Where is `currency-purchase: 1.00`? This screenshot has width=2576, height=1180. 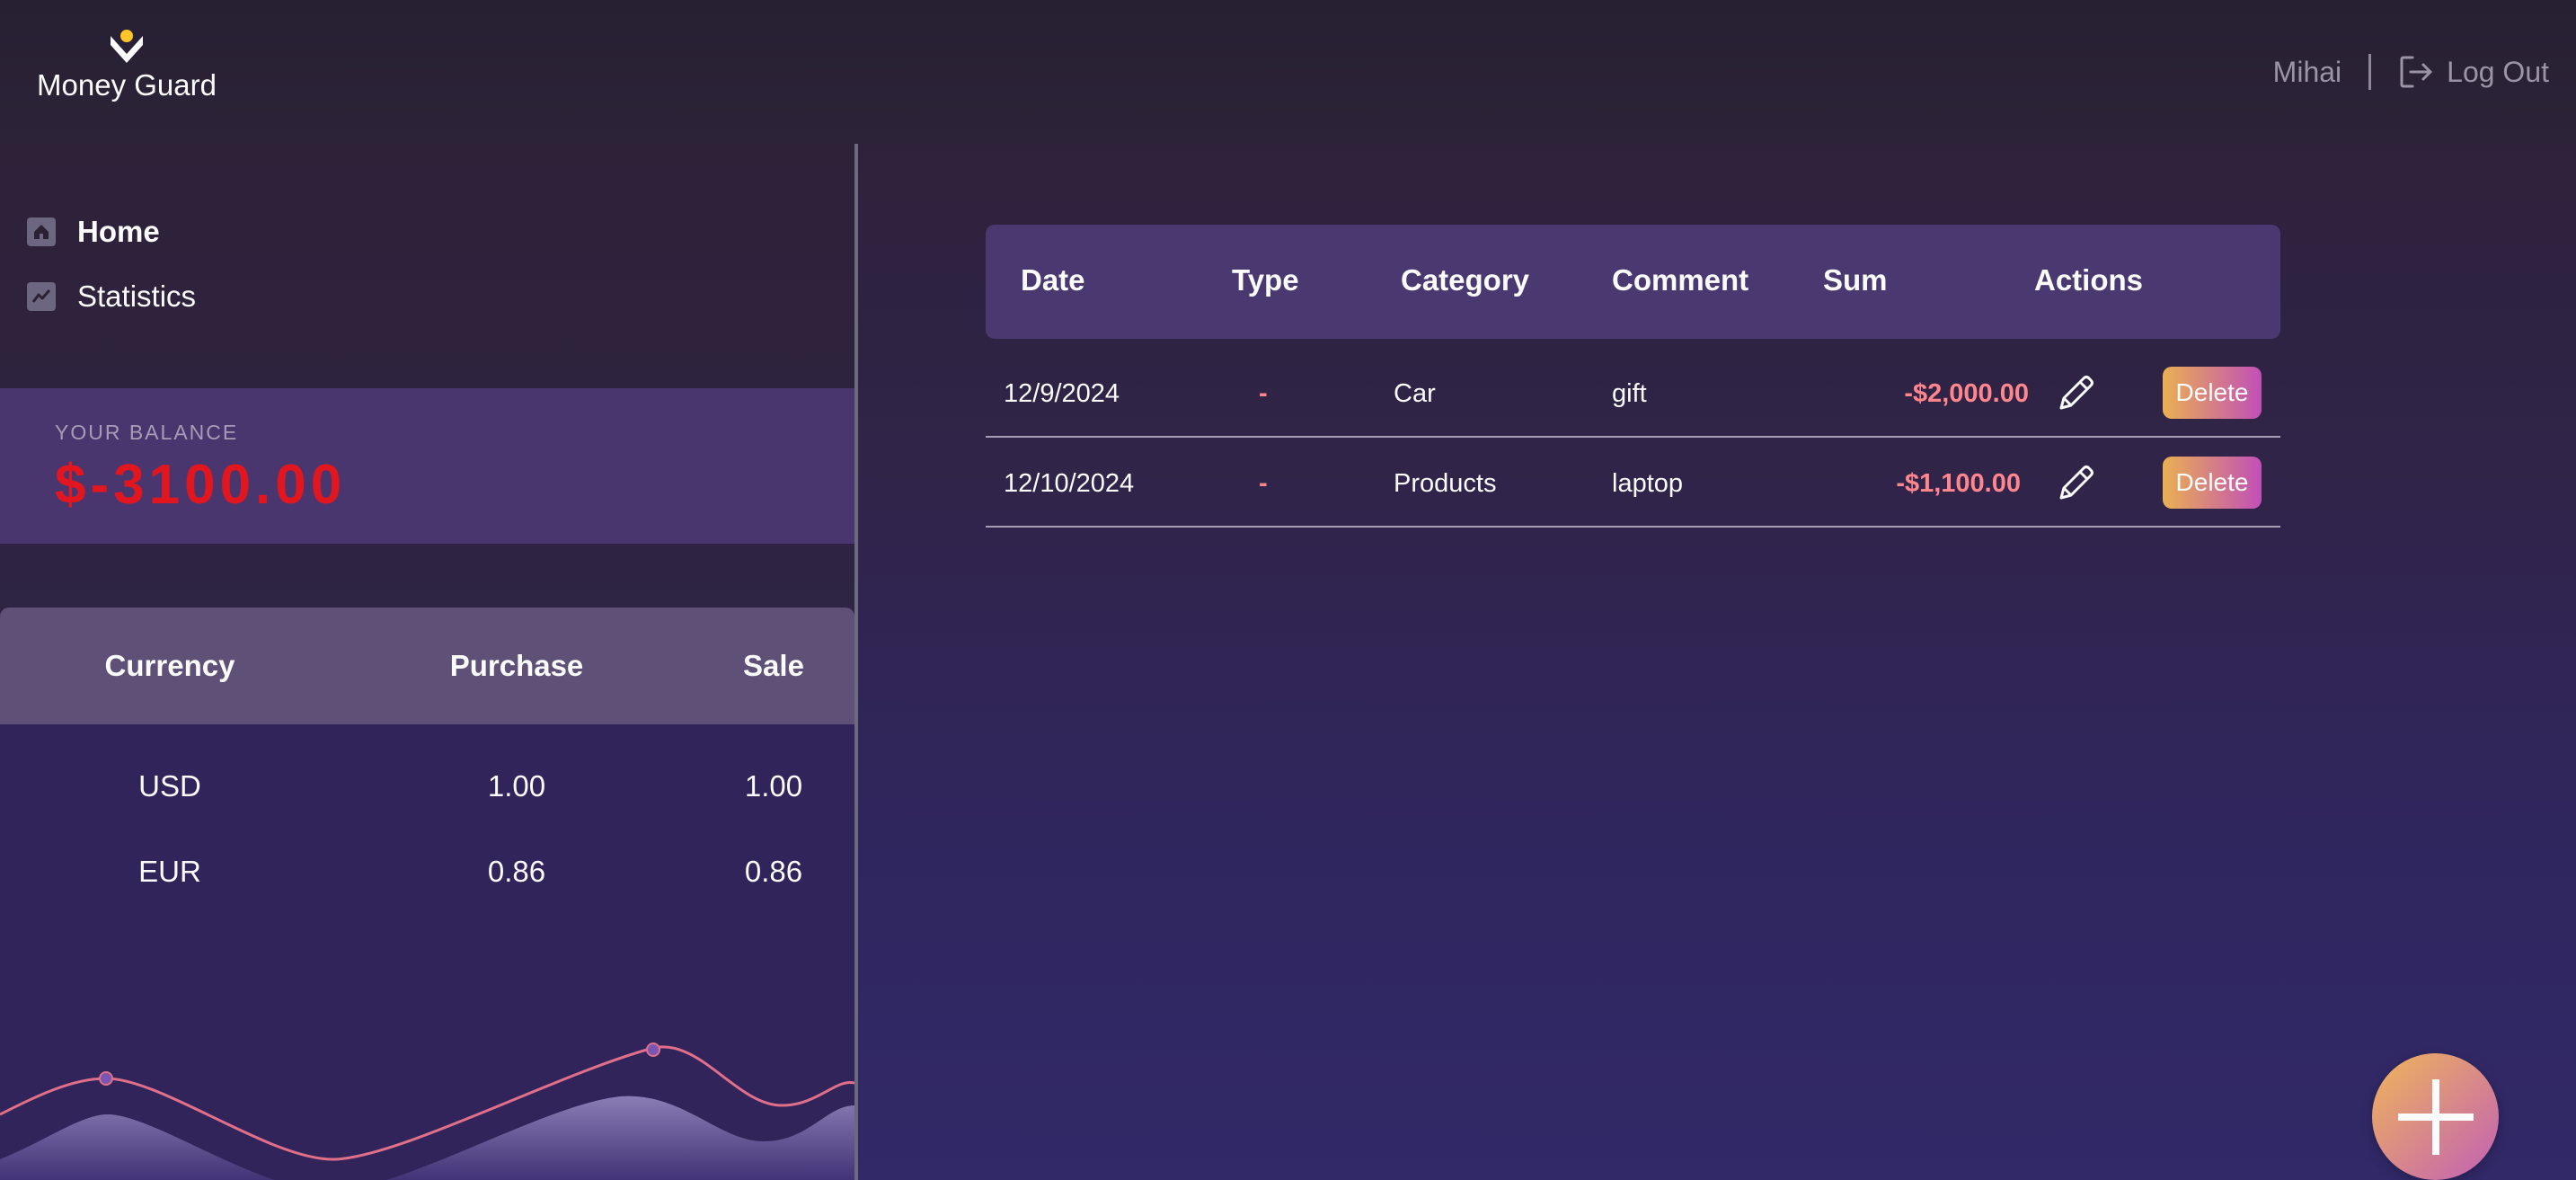
currency-purchase: 1.00 is located at coordinates (517, 786).